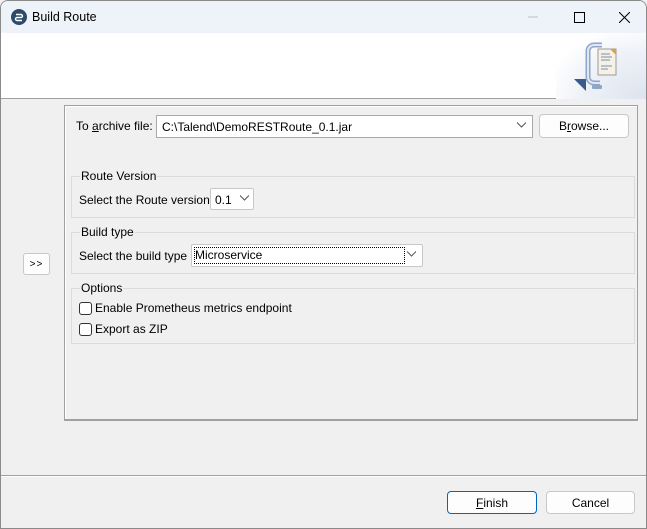  What do you see at coordinates (590, 502) in the screenshot?
I see `cancel-button: Cancel` at bounding box center [590, 502].